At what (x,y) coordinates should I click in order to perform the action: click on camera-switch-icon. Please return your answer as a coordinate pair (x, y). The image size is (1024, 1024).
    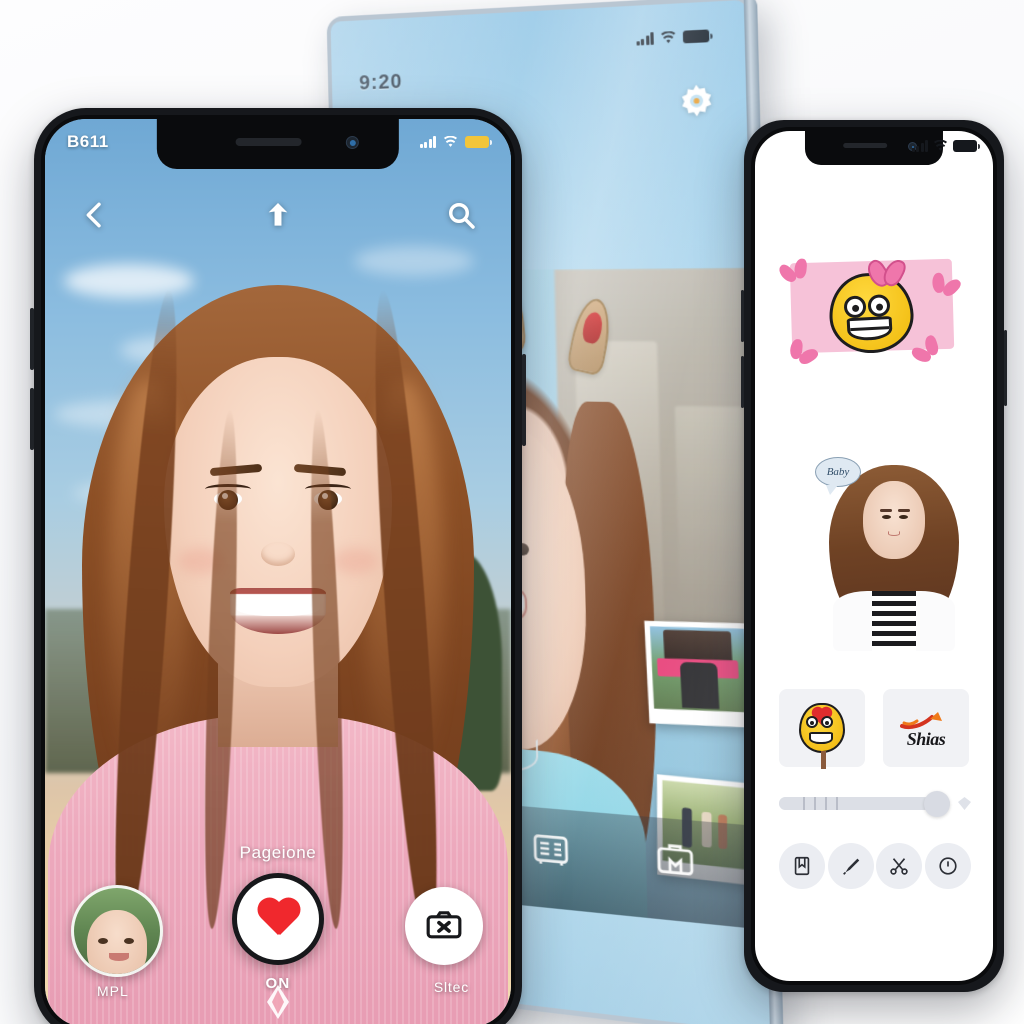
    Looking at the image, I should click on (444, 925).